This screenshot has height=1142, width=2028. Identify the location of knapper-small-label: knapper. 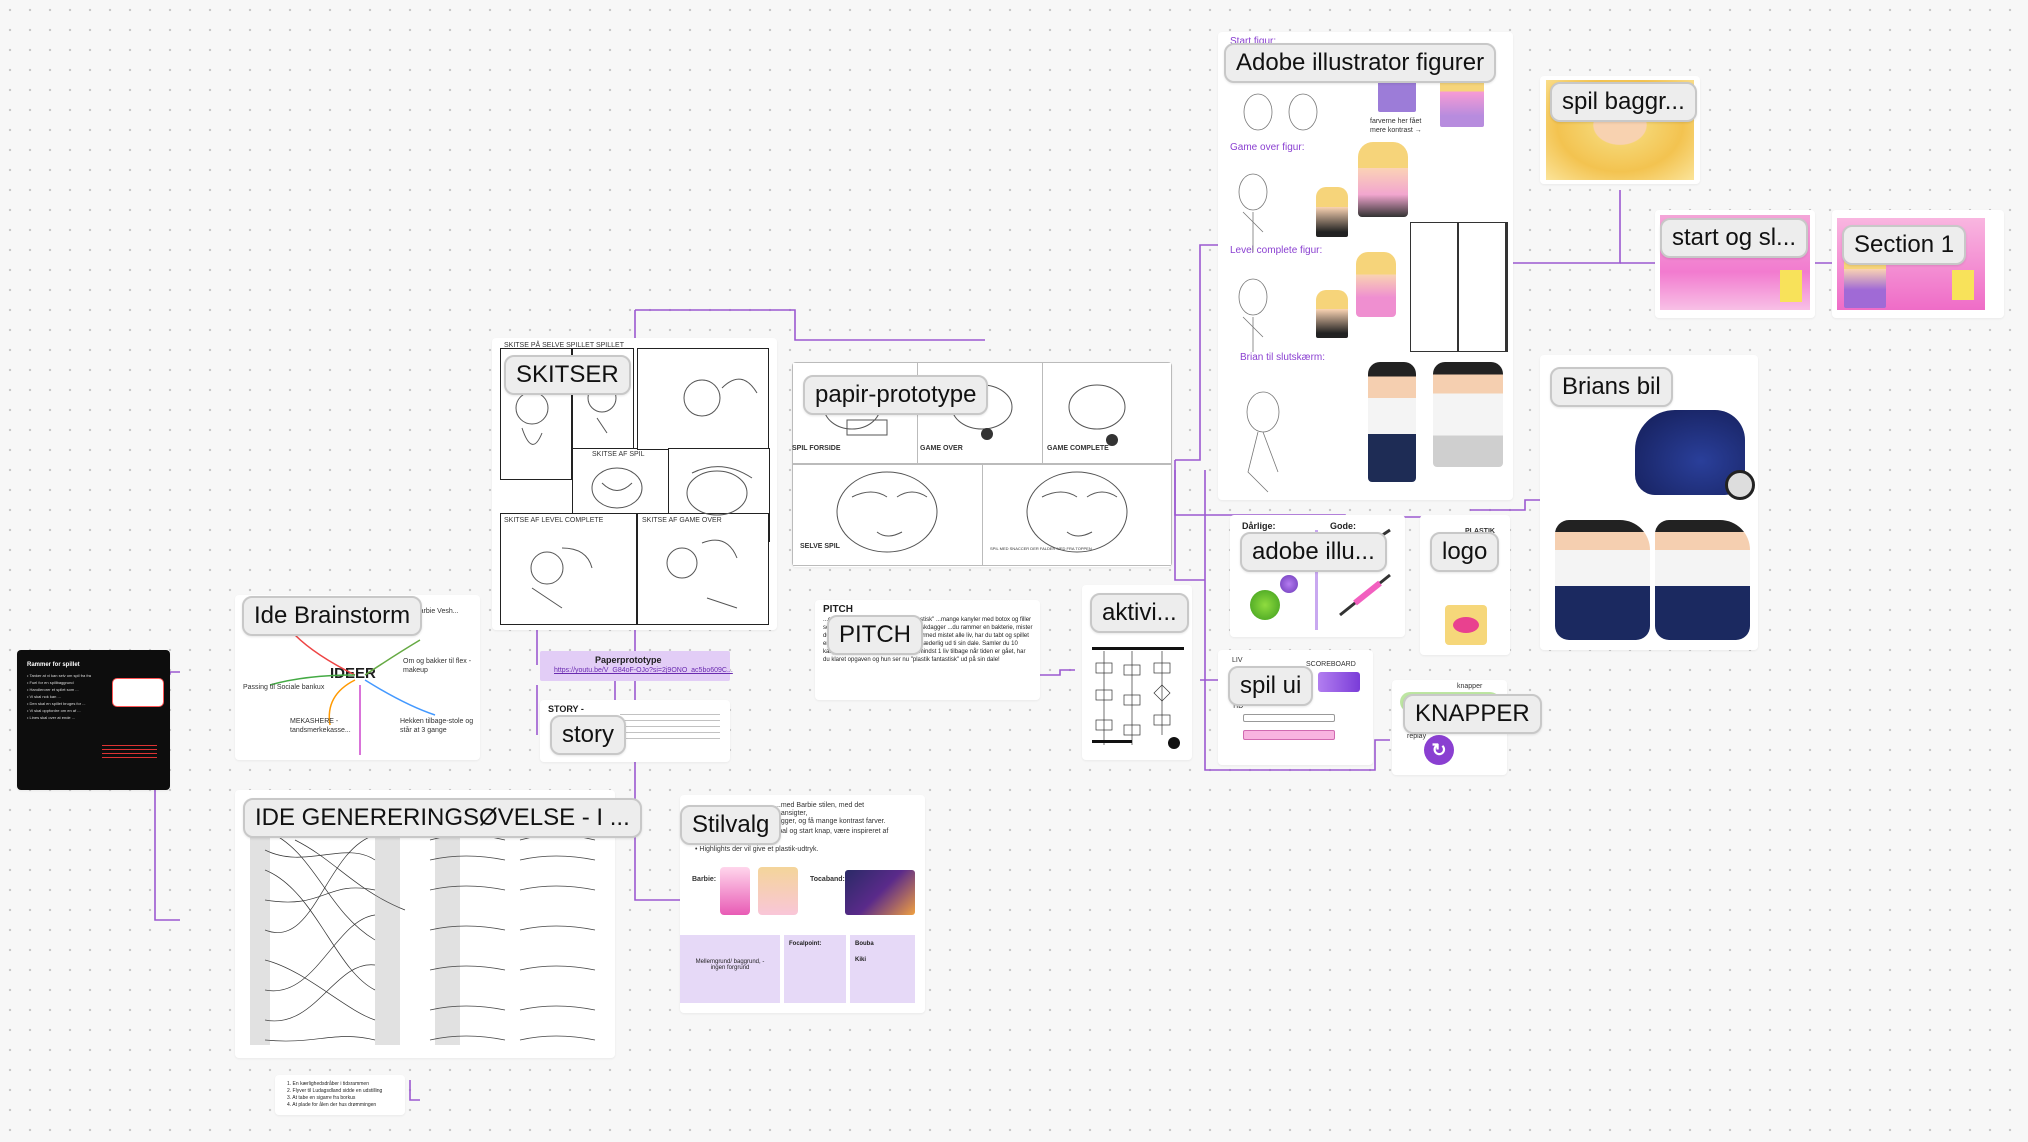
(1470, 686).